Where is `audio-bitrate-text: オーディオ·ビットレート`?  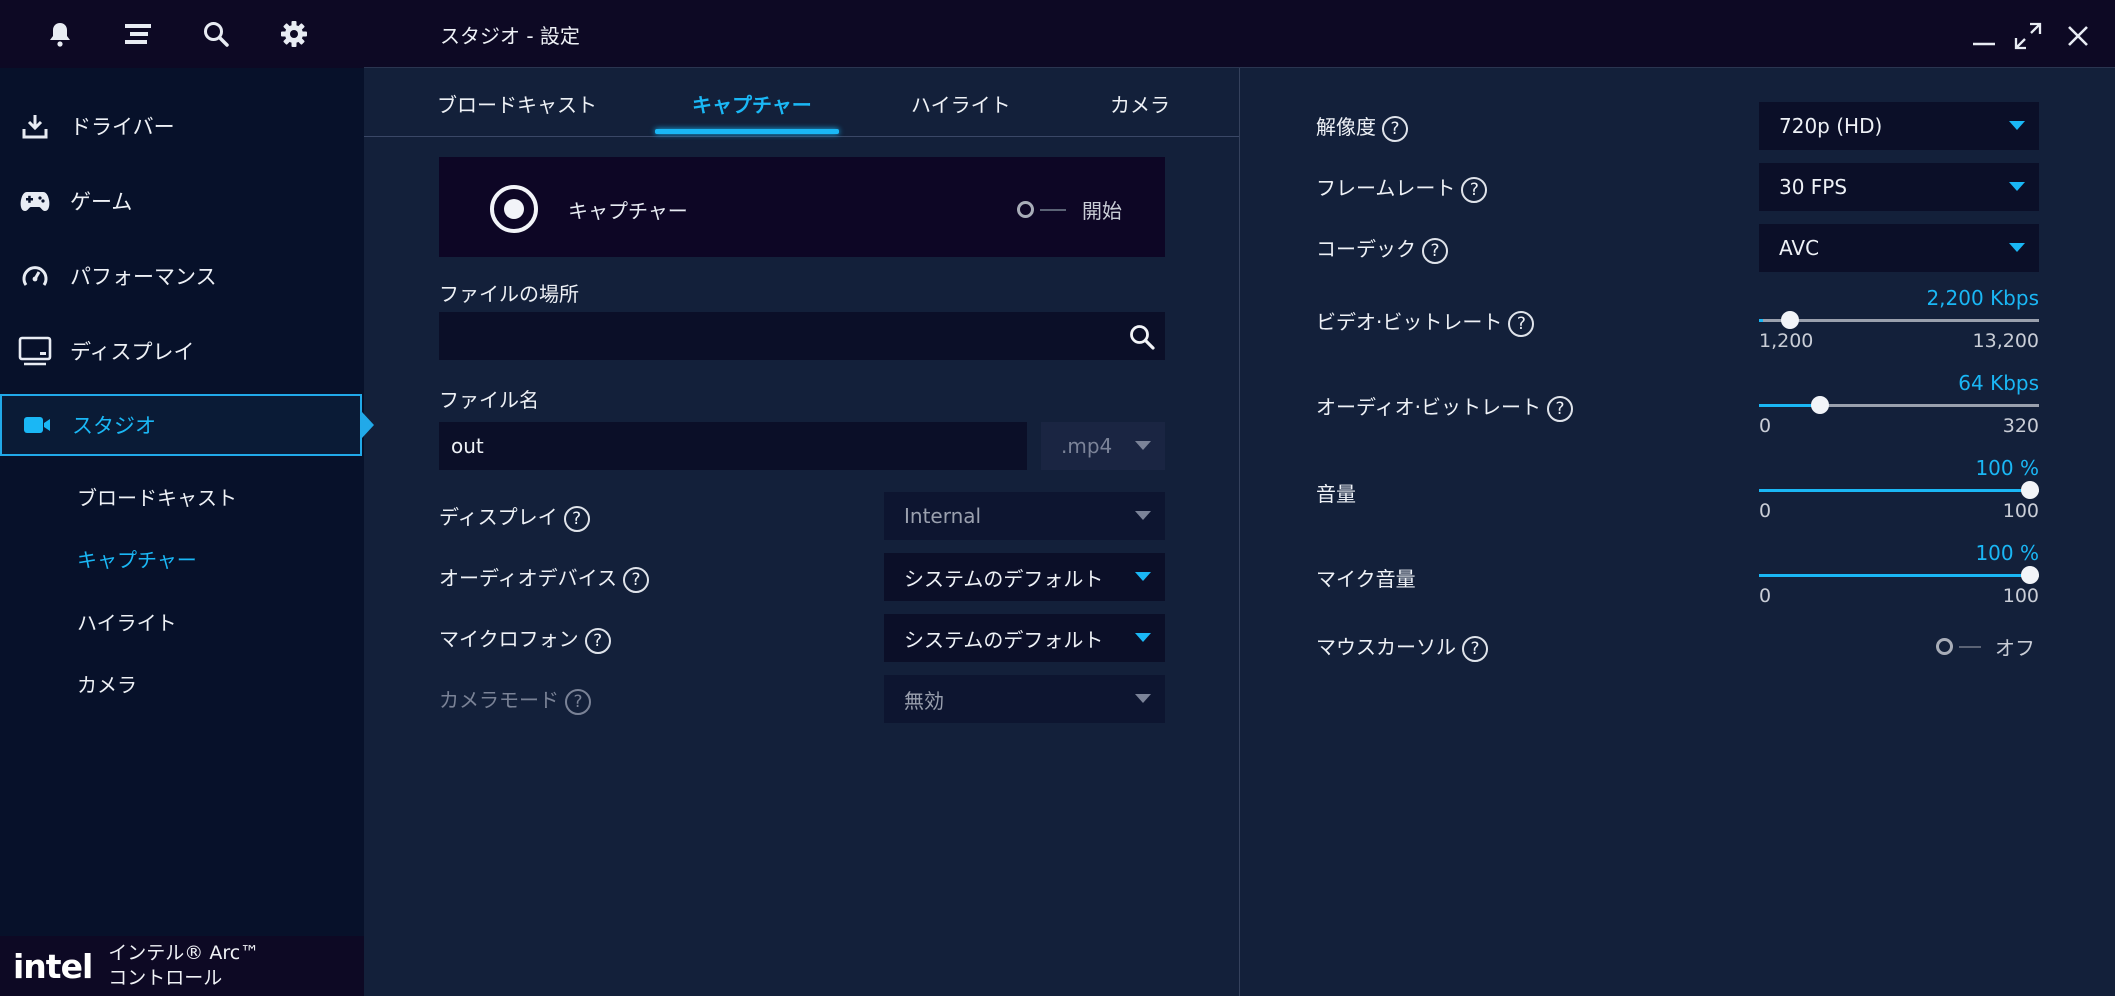
audio-bitrate-text: オーディオ·ビットレート is located at coordinates (1428, 407).